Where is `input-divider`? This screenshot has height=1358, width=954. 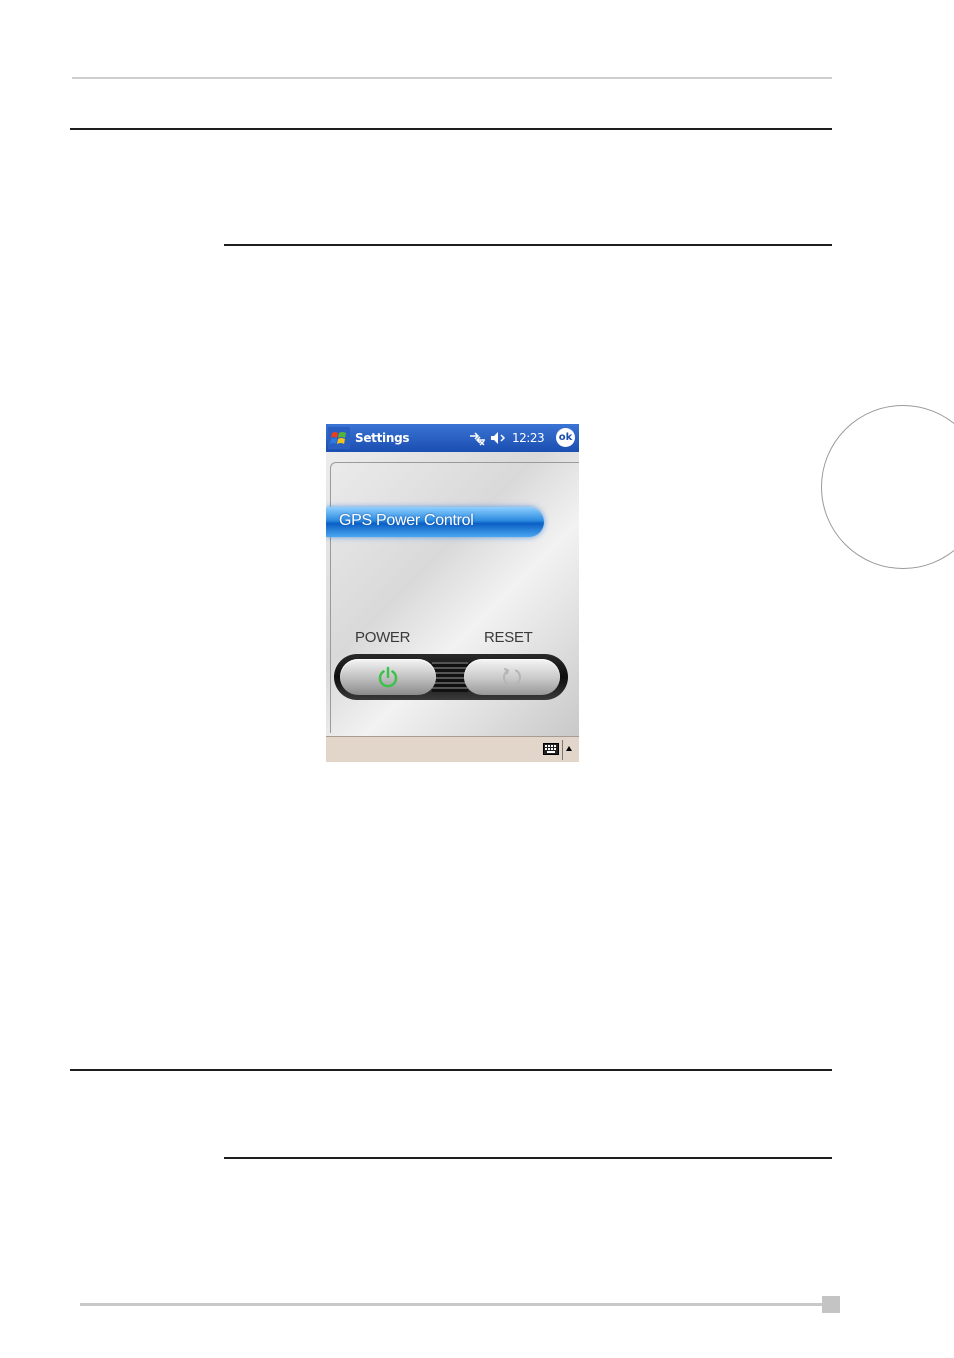 input-divider is located at coordinates (562, 750).